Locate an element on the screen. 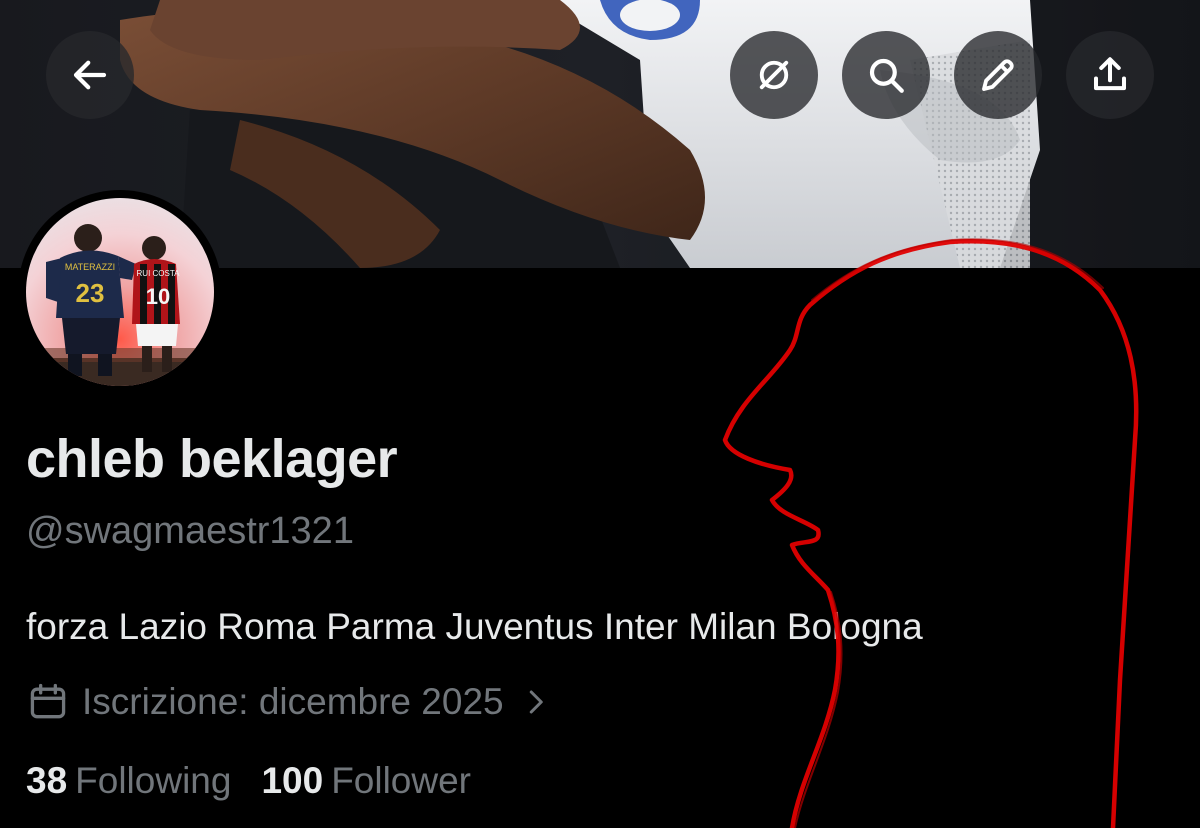 The height and width of the screenshot is (828, 1200). edit-button is located at coordinates (998, 75).